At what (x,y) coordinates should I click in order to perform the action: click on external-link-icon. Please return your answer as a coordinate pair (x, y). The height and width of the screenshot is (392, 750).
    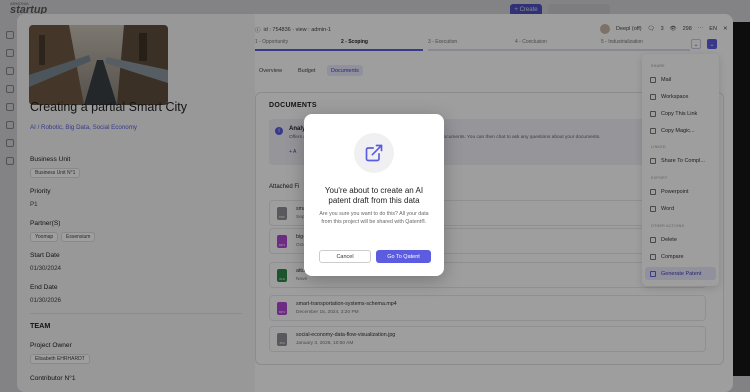
    Looking at the image, I should click on (374, 153).